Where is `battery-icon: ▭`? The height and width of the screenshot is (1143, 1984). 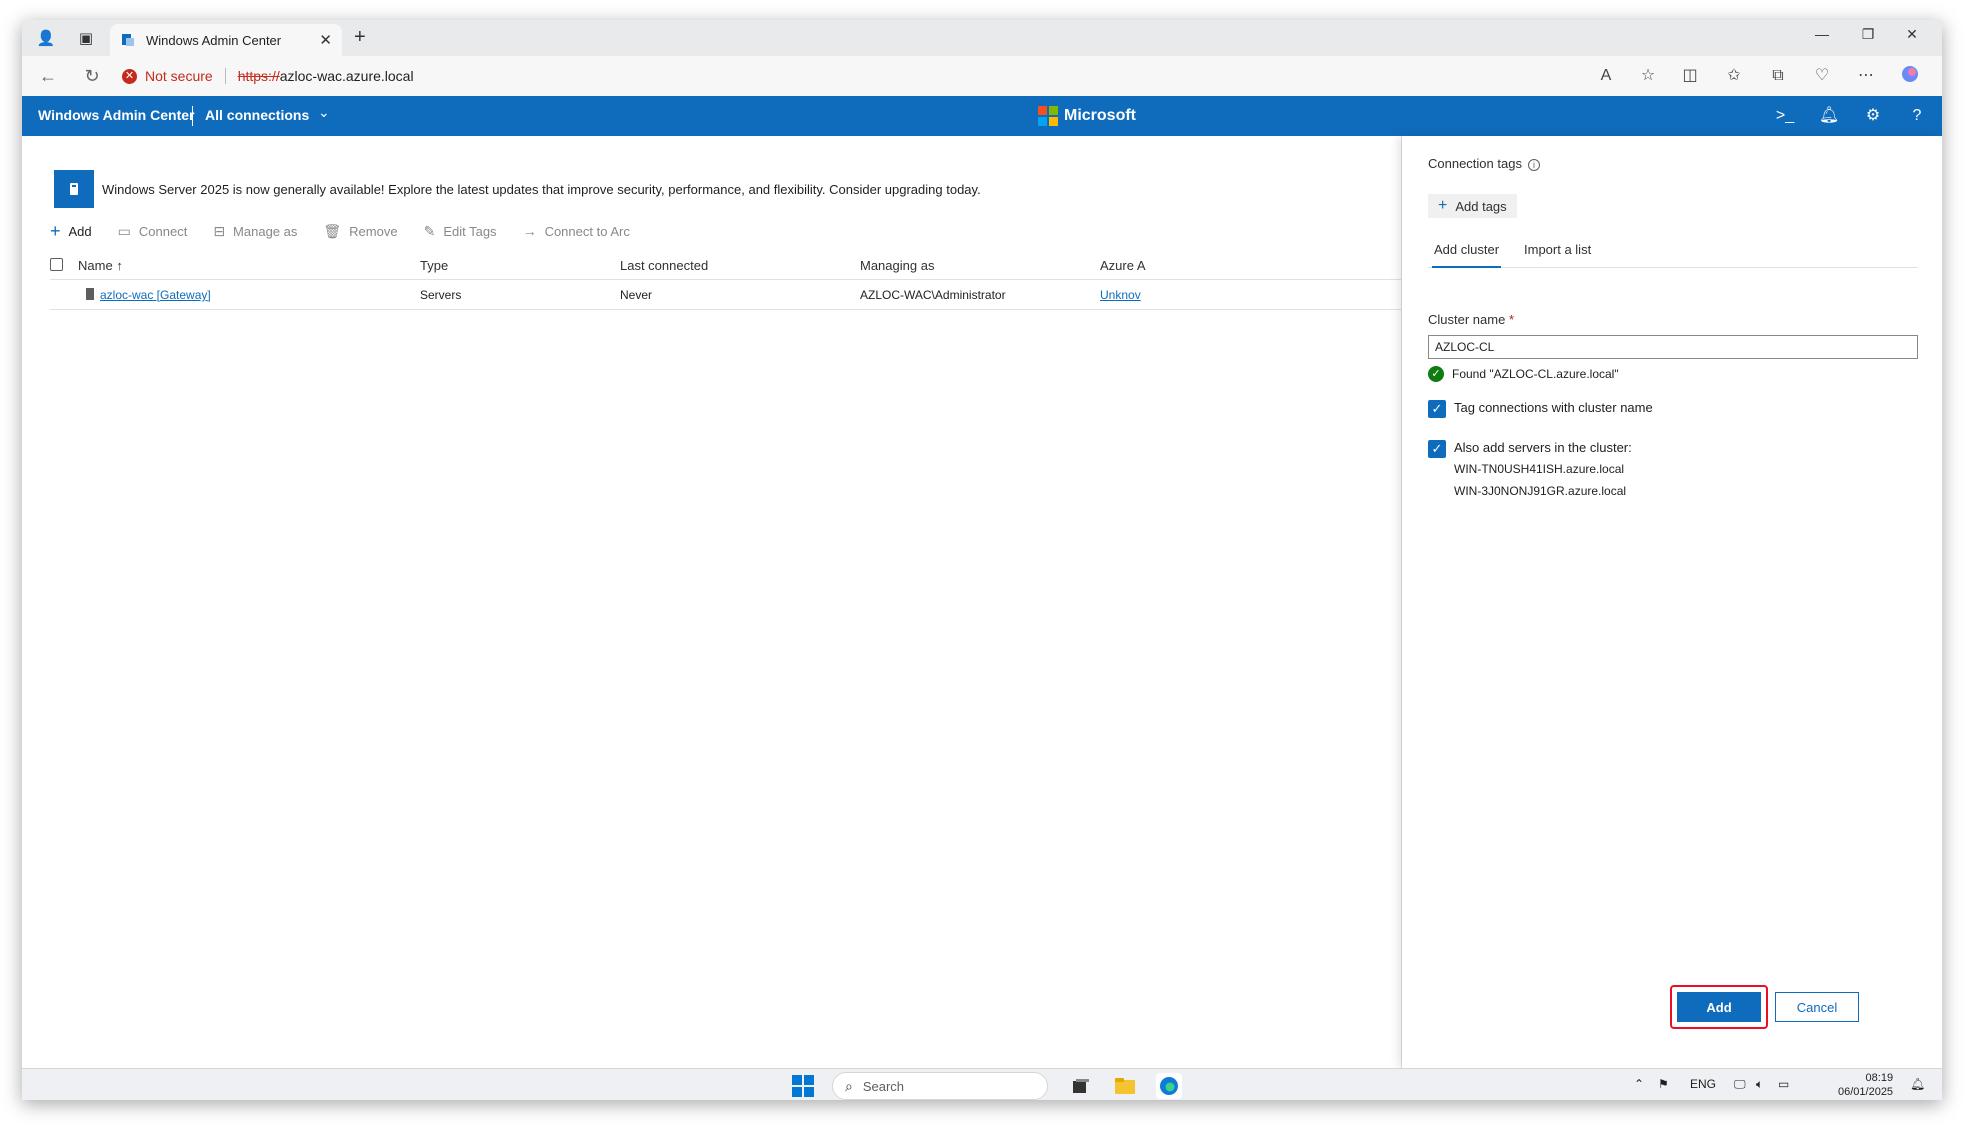
battery-icon: ▭ is located at coordinates (1783, 1084).